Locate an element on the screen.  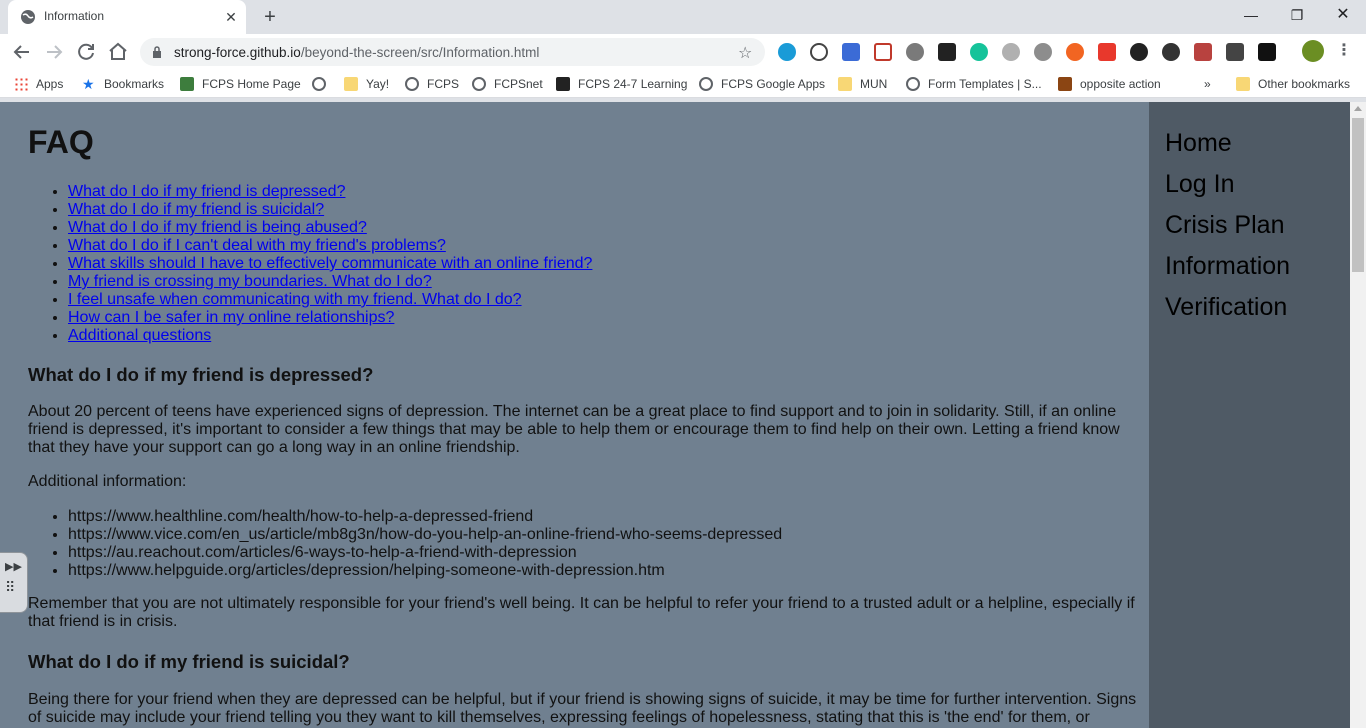
lock-icon is located at coordinates (157, 52).